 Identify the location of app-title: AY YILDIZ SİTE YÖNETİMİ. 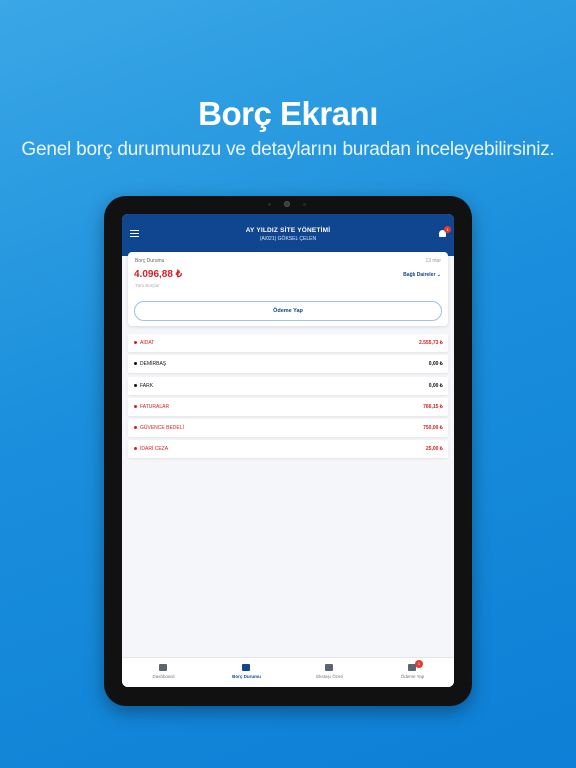
(288, 230).